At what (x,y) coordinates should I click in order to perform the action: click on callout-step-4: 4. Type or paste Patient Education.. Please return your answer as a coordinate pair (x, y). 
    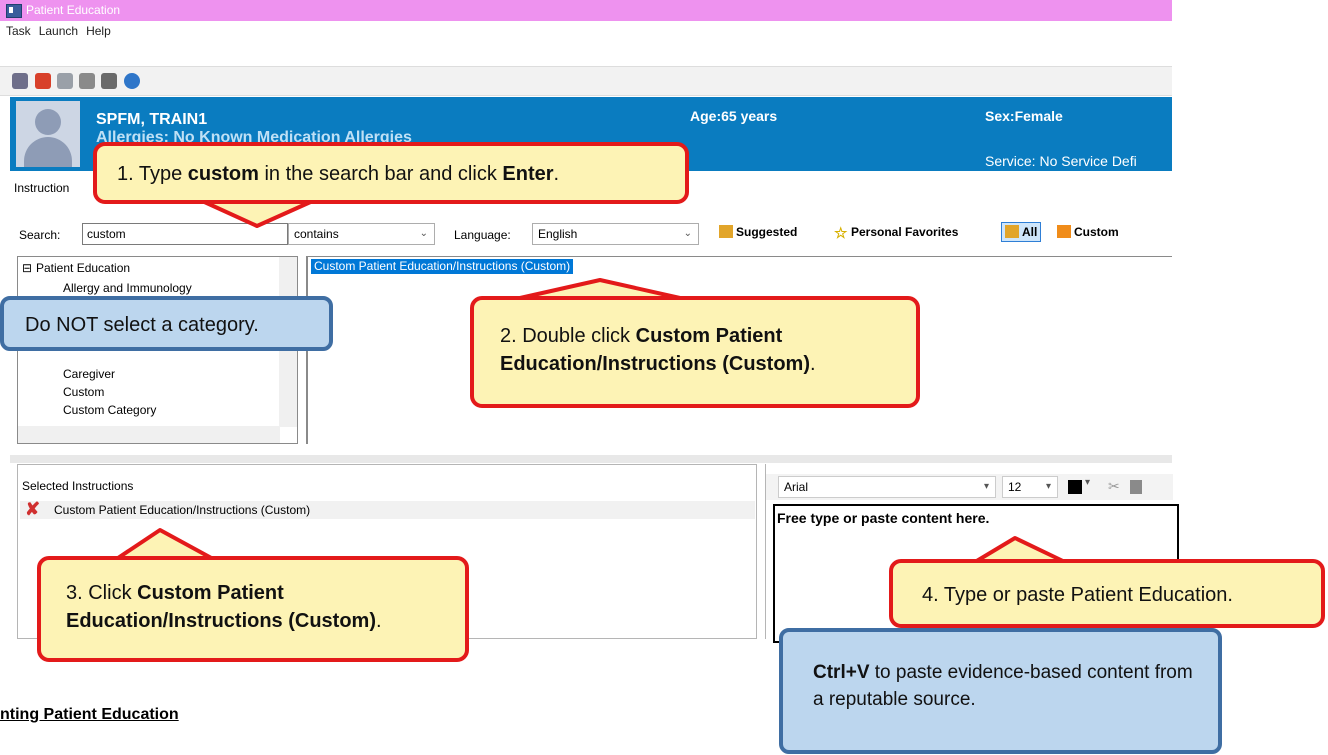
    Looking at the image, I should click on (1107, 593).